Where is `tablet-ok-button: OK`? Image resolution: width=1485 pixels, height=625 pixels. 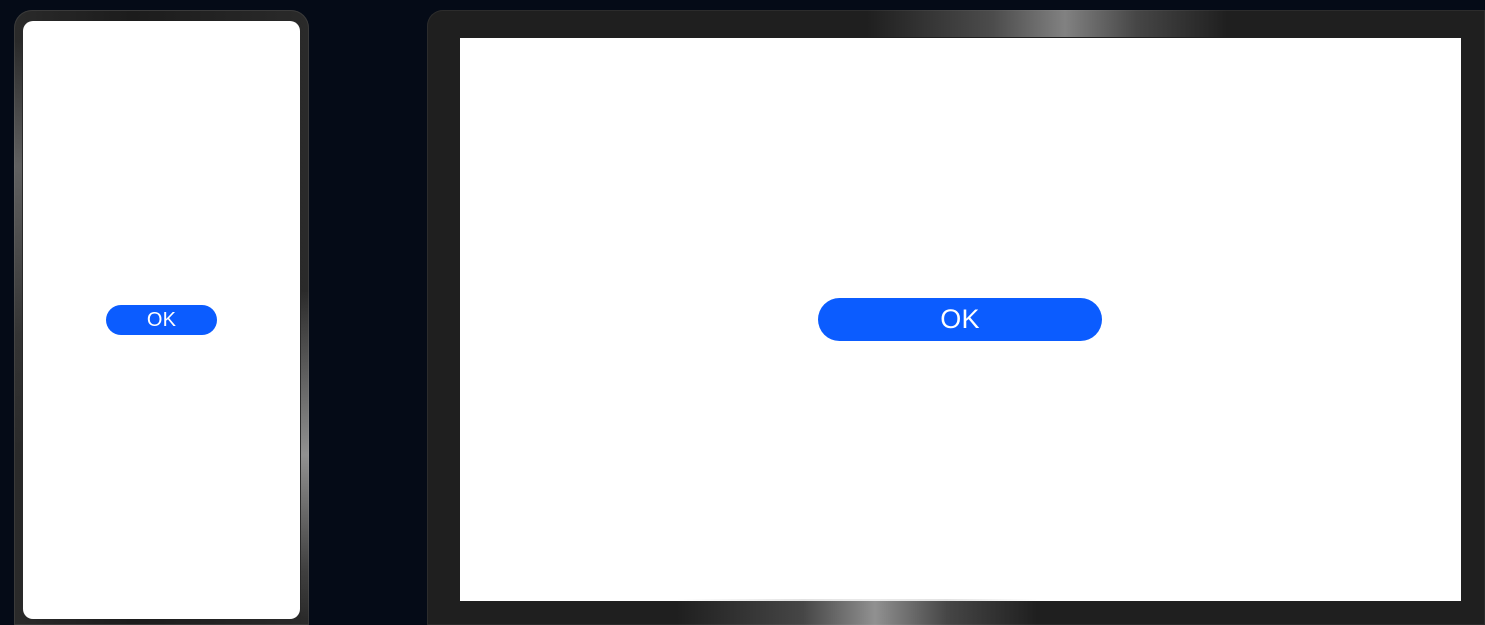 tablet-ok-button: OK is located at coordinates (960, 319).